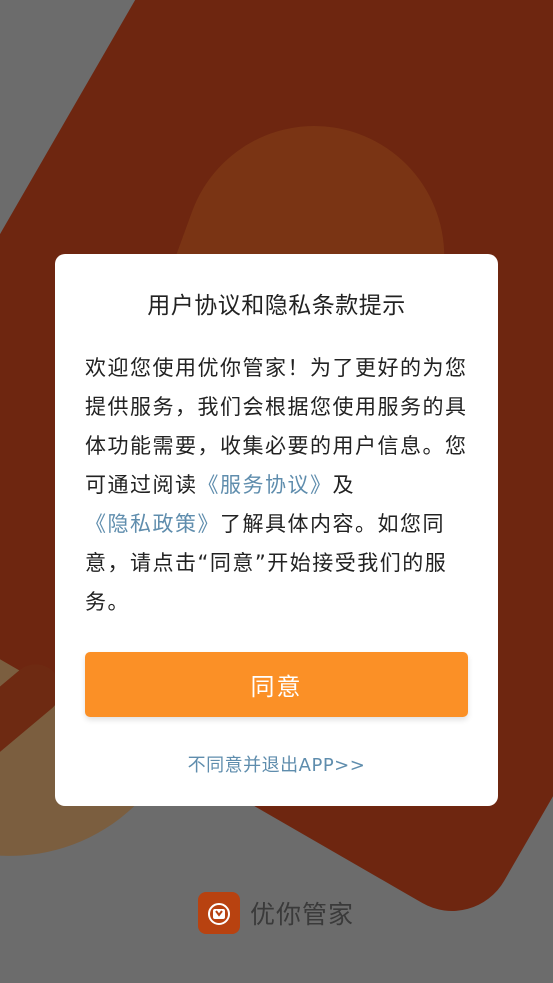 The height and width of the screenshot is (983, 553). I want to click on brand-footer: 优你管家, so click(276, 913).